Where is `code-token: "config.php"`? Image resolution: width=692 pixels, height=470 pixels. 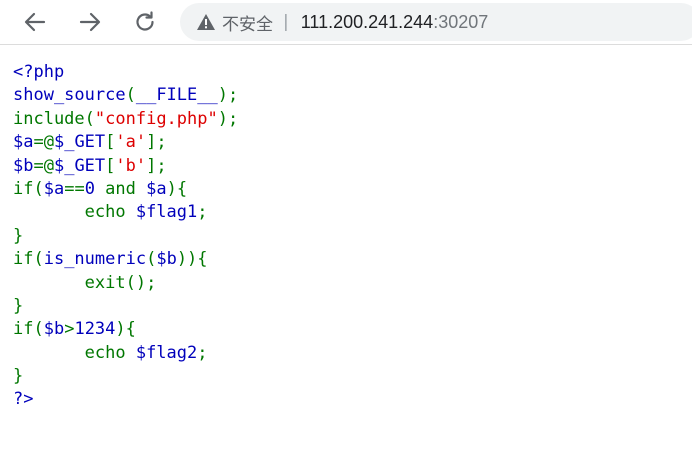 code-token: "config.php" is located at coordinates (156, 118).